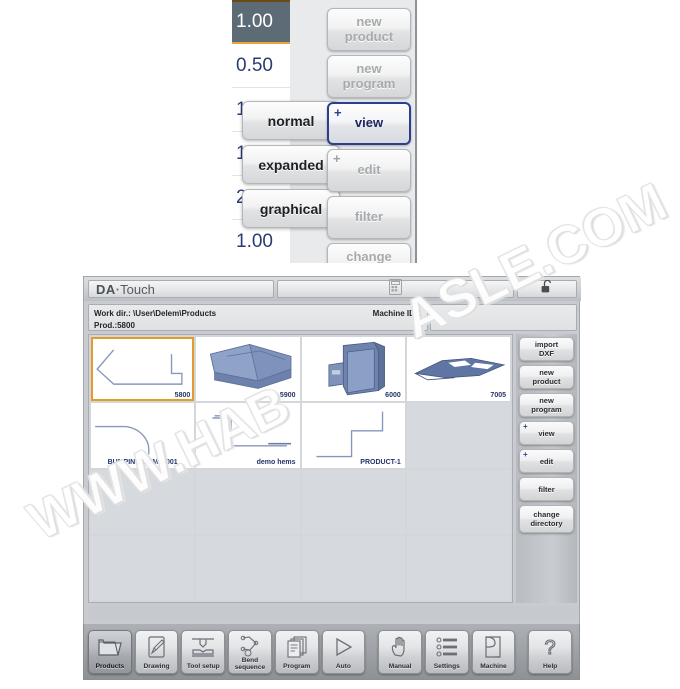 The image size is (680, 689). I want to click on toolbar-help-button: ? Help, so click(550, 651).